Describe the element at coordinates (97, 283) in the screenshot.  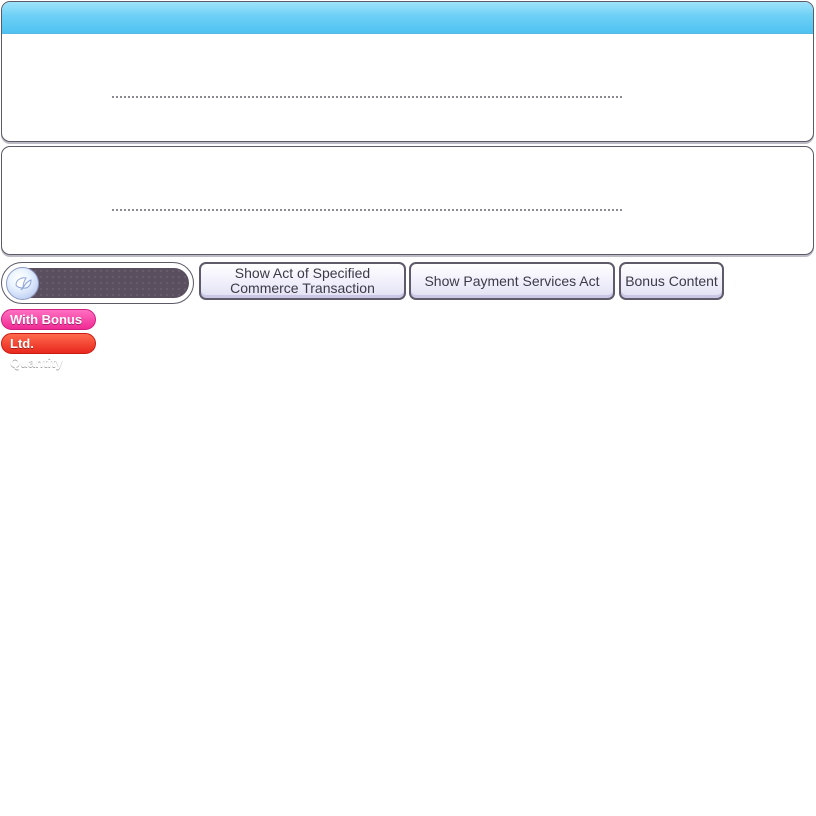
I see `currency-display` at that location.